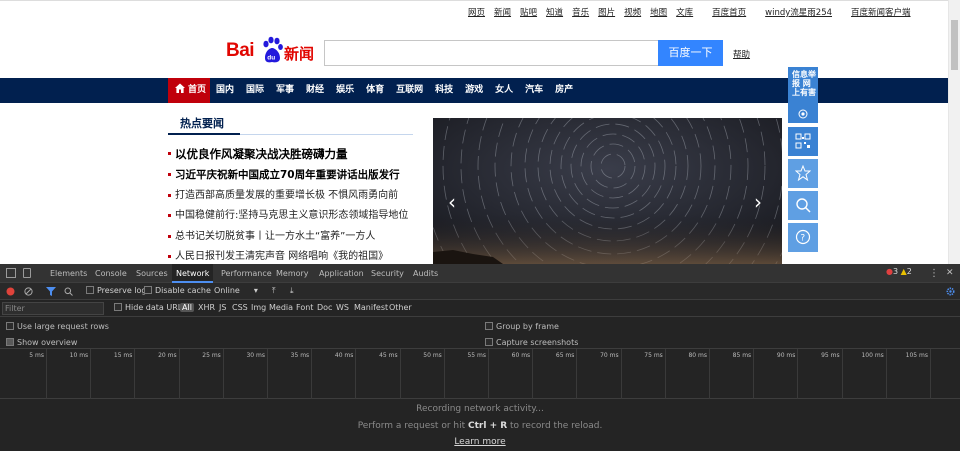 This screenshot has width=960, height=451. What do you see at coordinates (285, 90) in the screenshot?
I see `nav-item-military: 军事` at bounding box center [285, 90].